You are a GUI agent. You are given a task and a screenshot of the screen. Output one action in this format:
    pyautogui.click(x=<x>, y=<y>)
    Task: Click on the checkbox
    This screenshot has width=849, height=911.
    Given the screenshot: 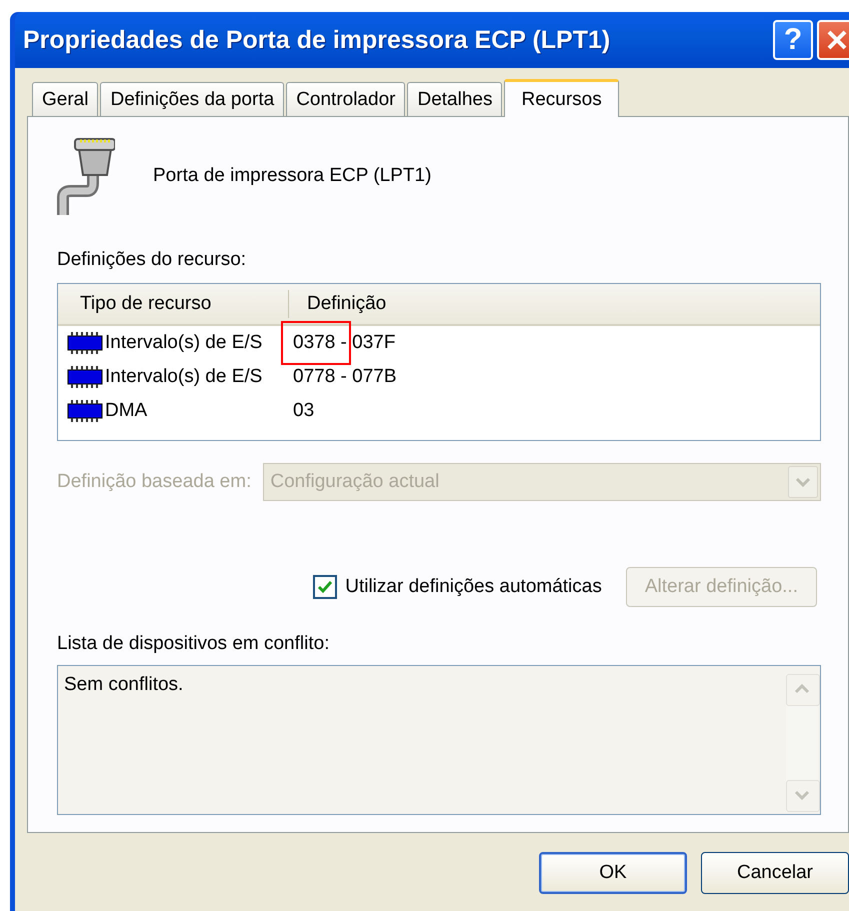 What is the action you would take?
    pyautogui.click(x=325, y=587)
    